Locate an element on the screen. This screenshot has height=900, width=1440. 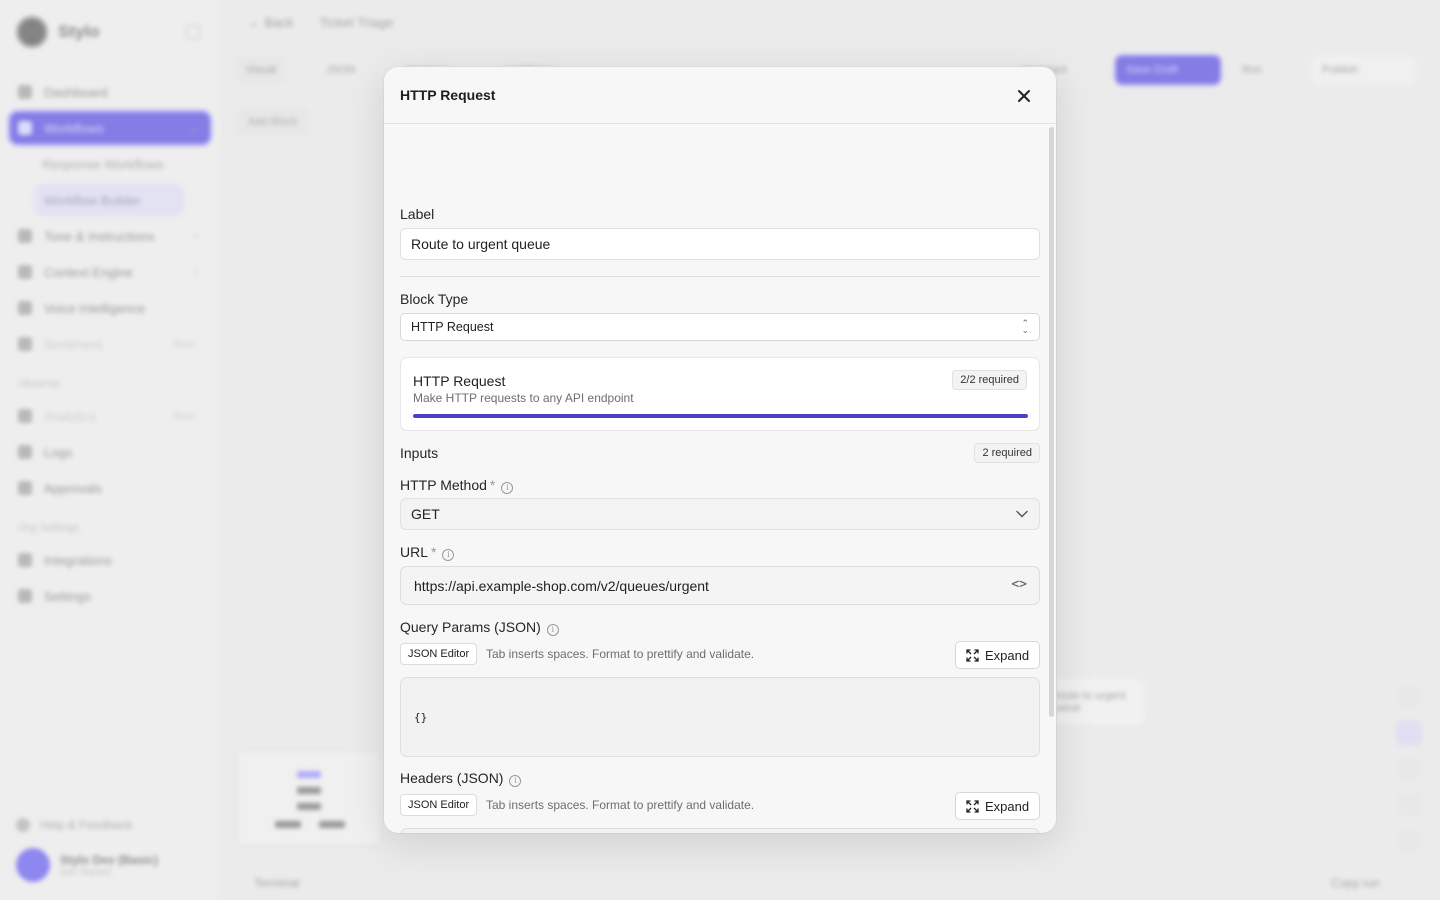
block-info-title: HTTP Request is located at coordinates (459, 381).